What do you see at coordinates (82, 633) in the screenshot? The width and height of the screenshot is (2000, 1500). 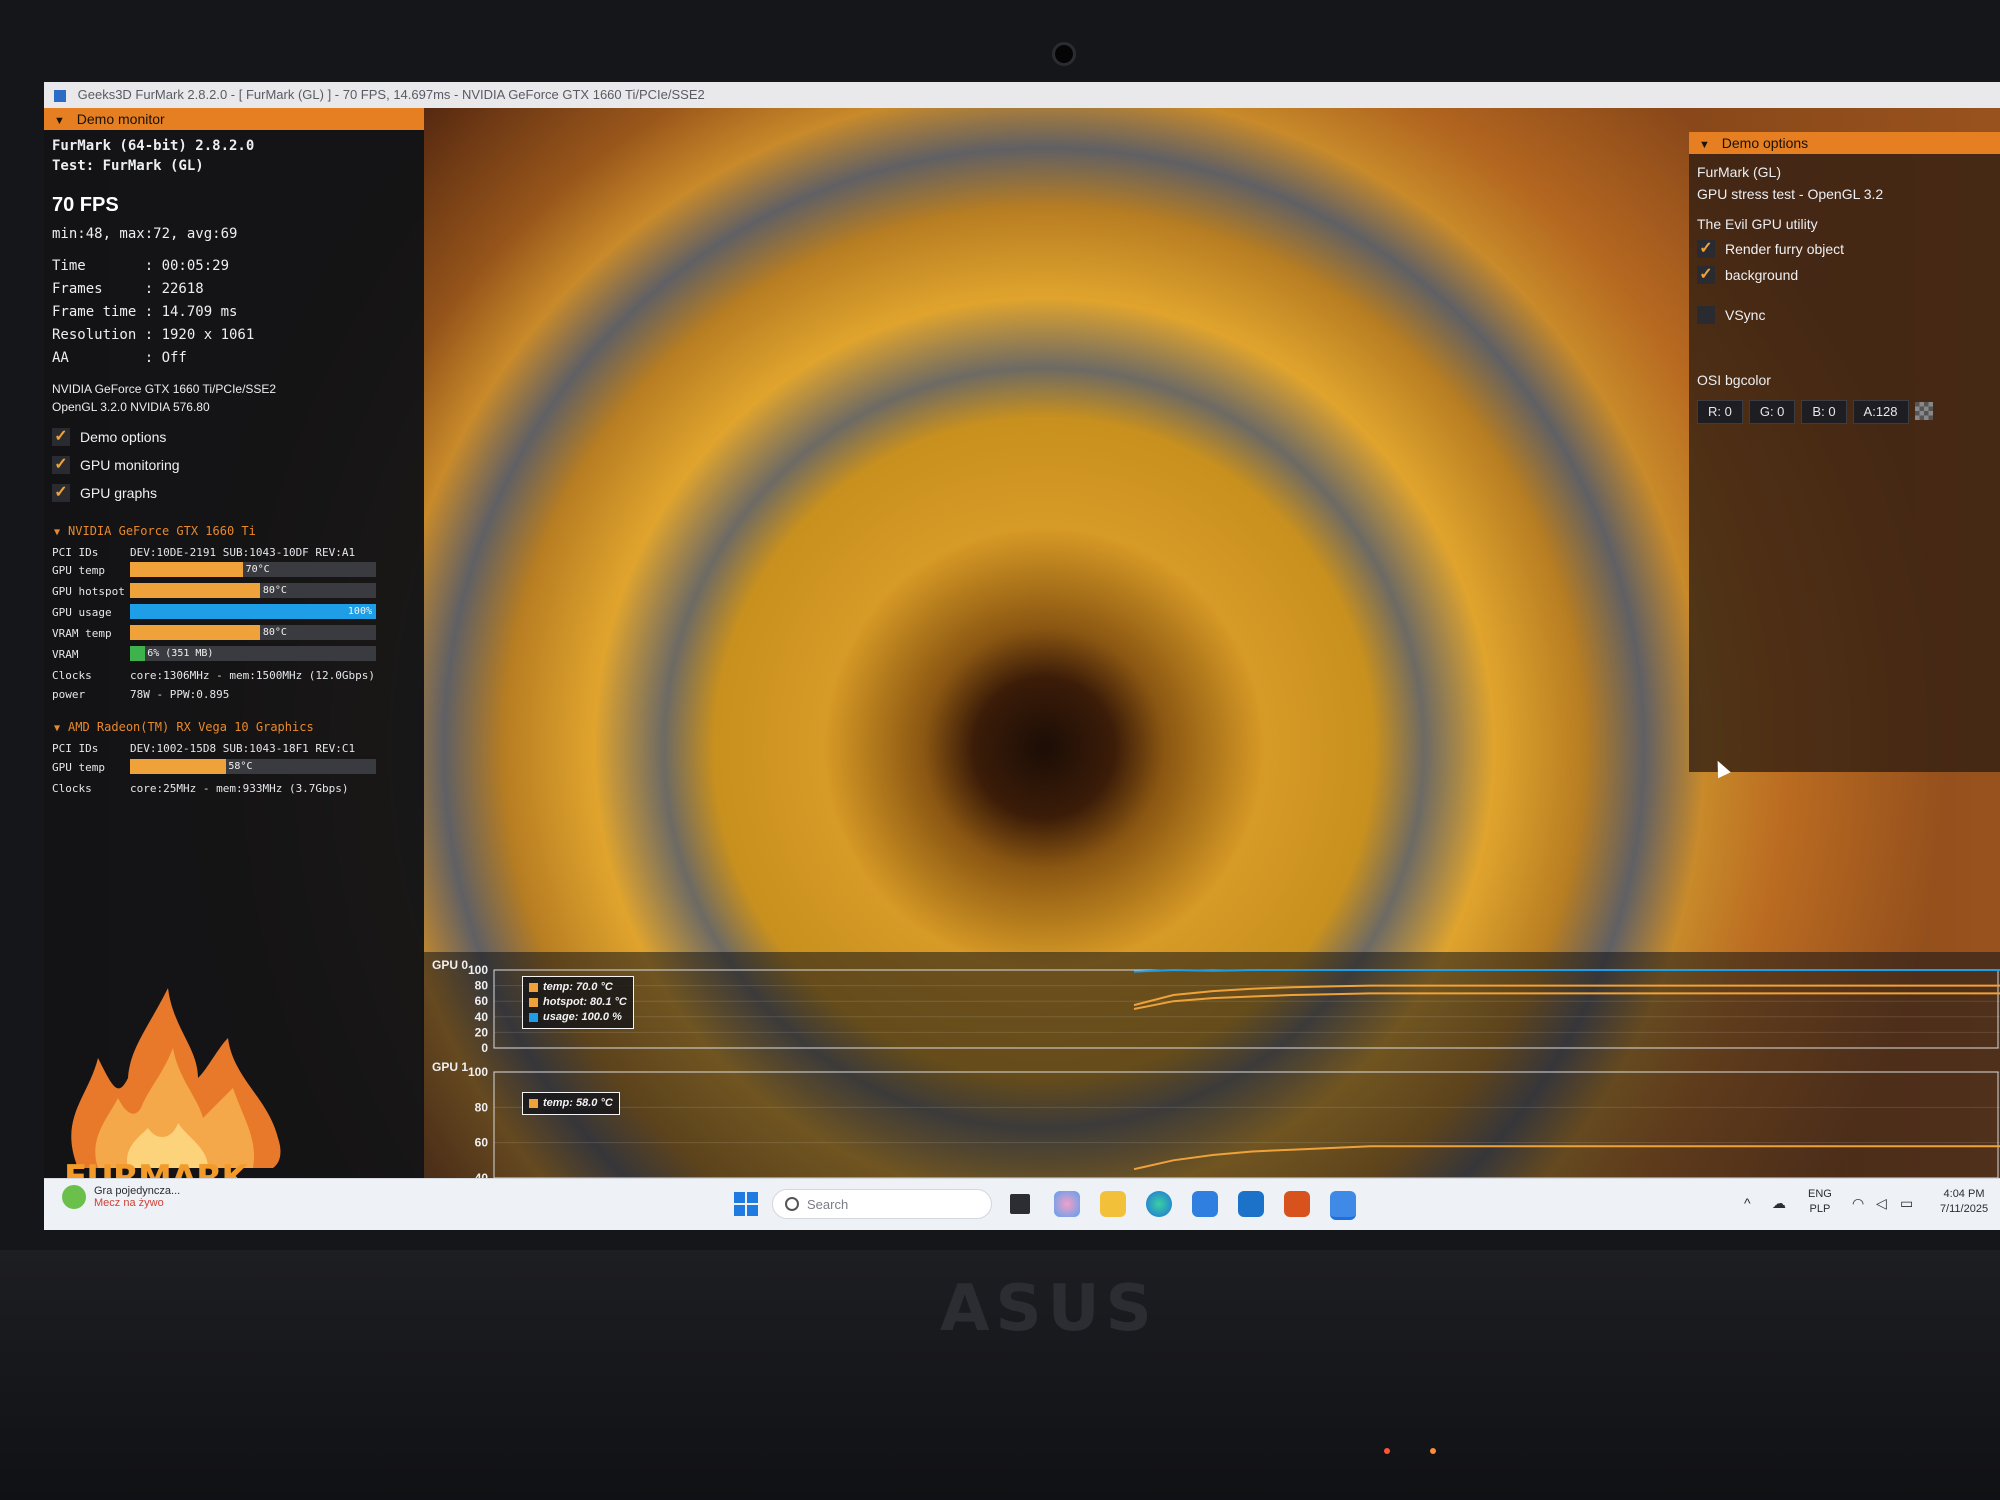 I see `gpu0-vram-temp-label: VRAM temp` at bounding box center [82, 633].